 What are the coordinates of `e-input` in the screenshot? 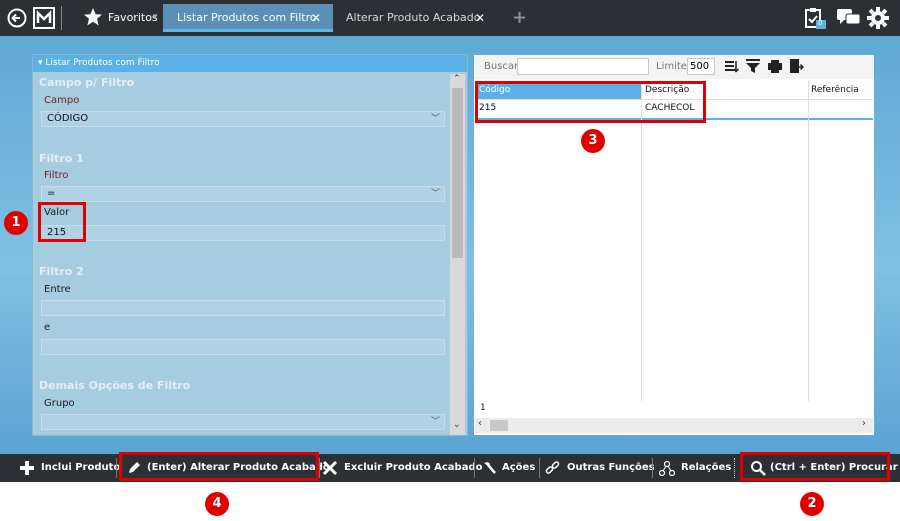 It's located at (243, 347).